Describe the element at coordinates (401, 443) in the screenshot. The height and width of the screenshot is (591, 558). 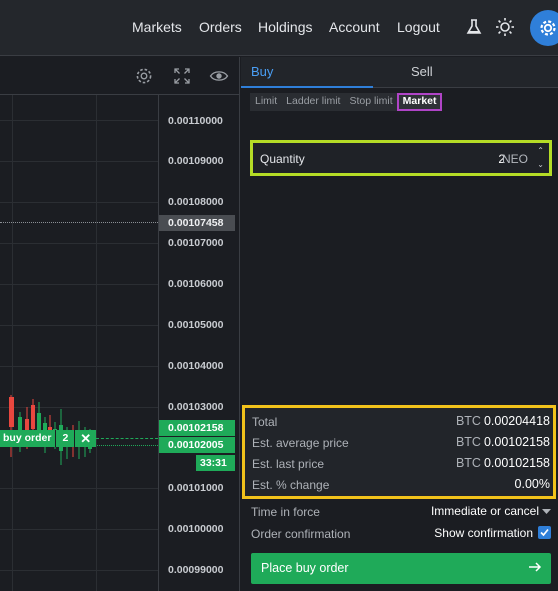
I see `summary-row-avg-price: Est. average price BTC 0.00102158` at that location.